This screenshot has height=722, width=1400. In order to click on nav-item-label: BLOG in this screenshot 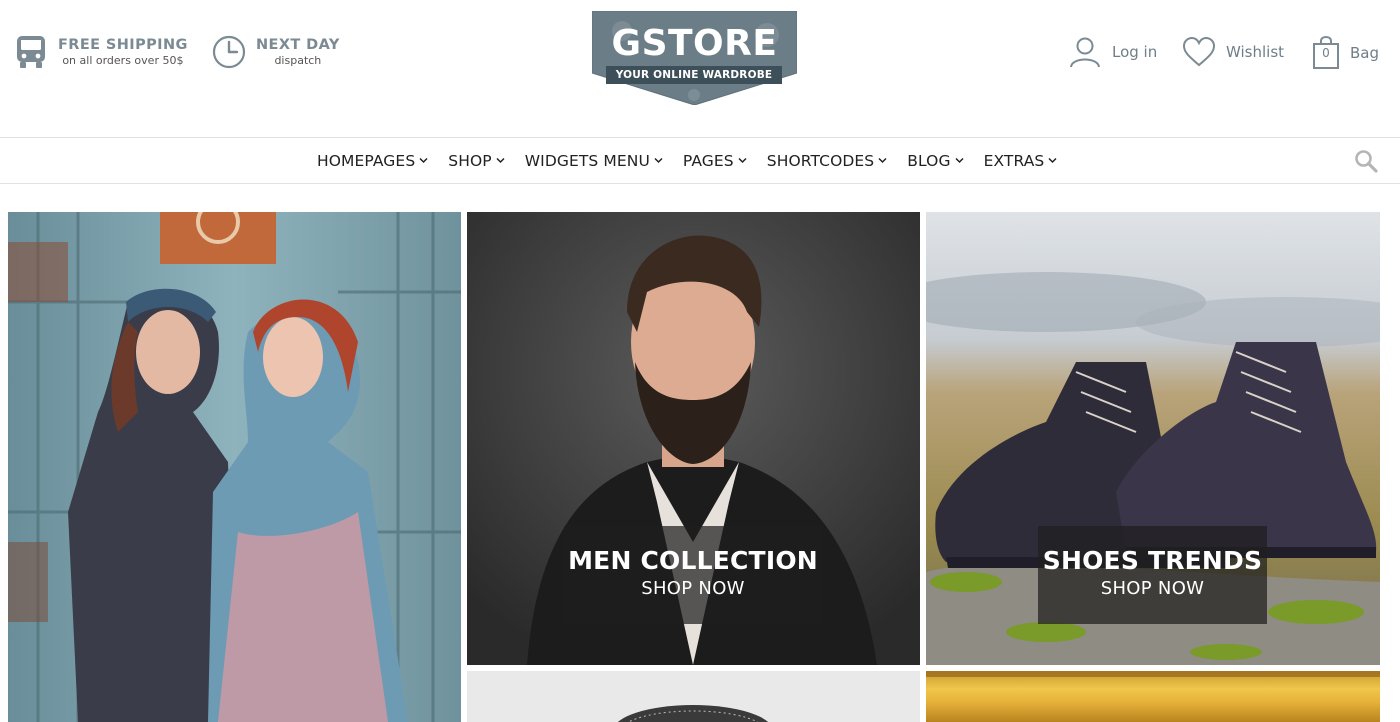, I will do `click(929, 160)`.